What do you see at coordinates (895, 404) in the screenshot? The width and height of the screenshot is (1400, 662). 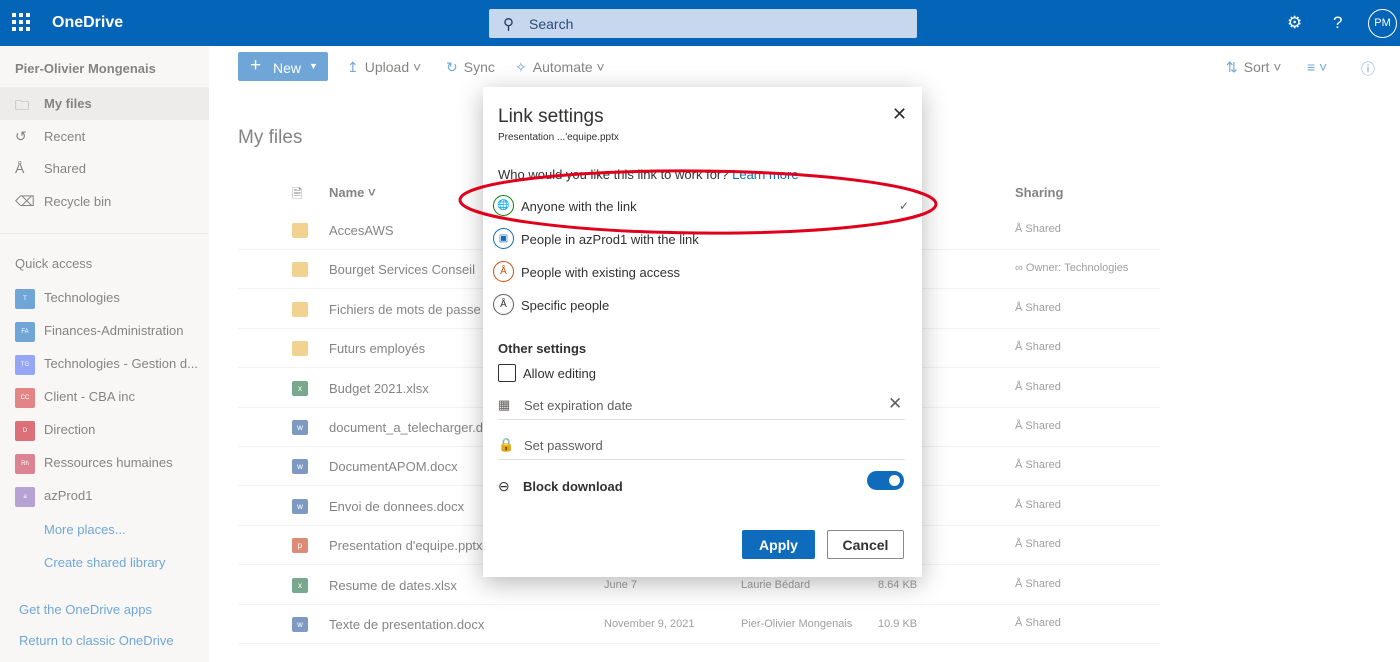 I see `clear-date-icon: ✕` at bounding box center [895, 404].